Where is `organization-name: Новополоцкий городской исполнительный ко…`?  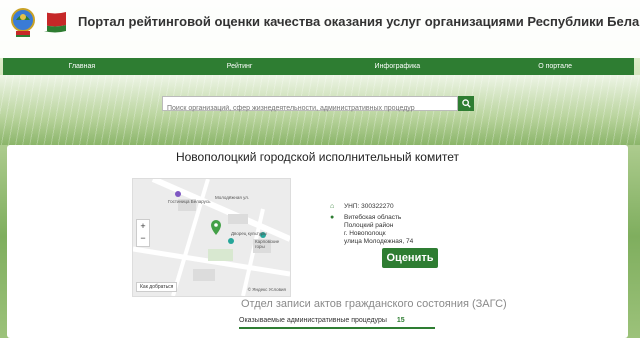
organization-name: Новополоцкий городской исполнительный ко… is located at coordinates (317, 157).